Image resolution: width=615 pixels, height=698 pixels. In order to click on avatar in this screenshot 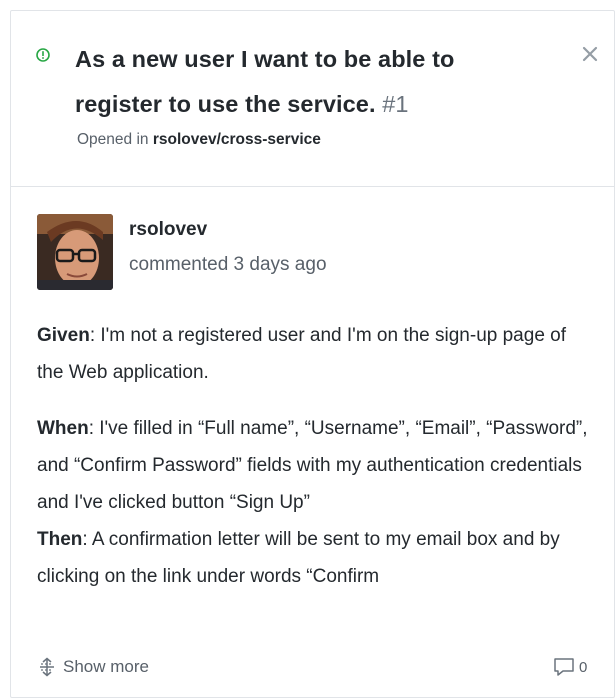, I will do `click(75, 252)`.